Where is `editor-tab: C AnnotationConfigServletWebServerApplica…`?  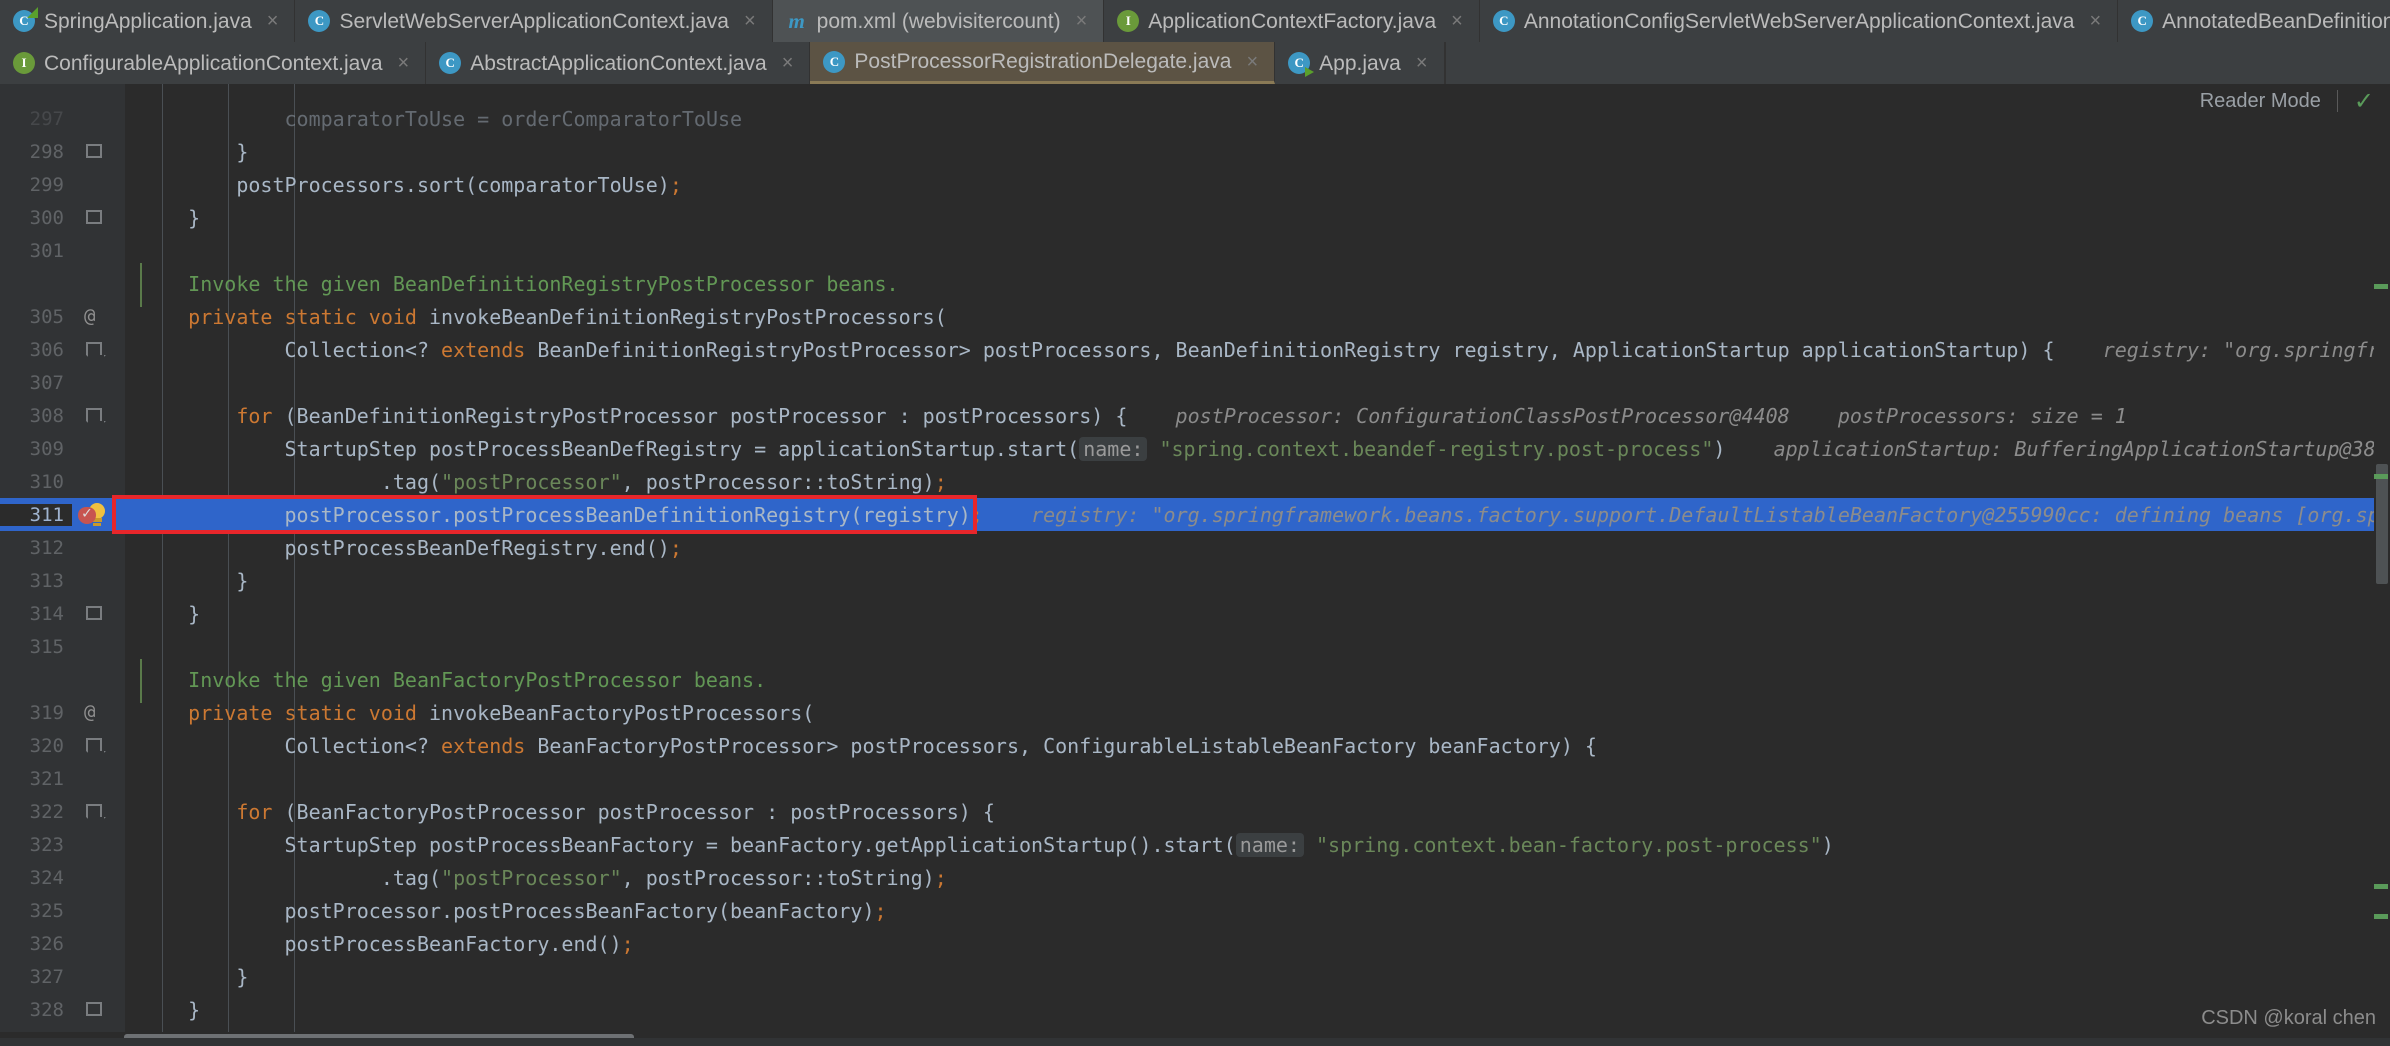 editor-tab: C AnnotationConfigServletWebServerApplica… is located at coordinates (1799, 21).